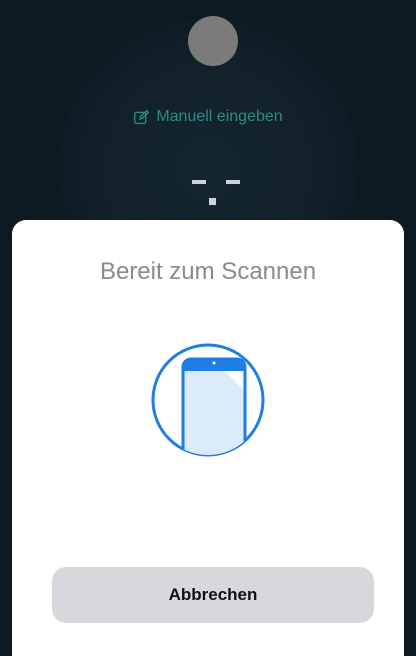 This screenshot has width=416, height=656. What do you see at coordinates (213, 41) in the screenshot?
I see `avatar` at bounding box center [213, 41].